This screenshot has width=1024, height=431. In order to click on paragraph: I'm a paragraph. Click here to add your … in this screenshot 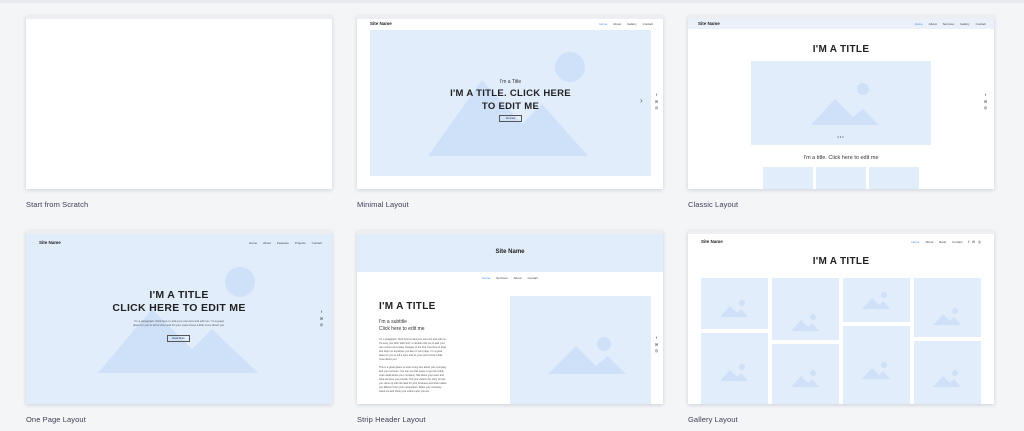, I will do `click(413, 349)`.